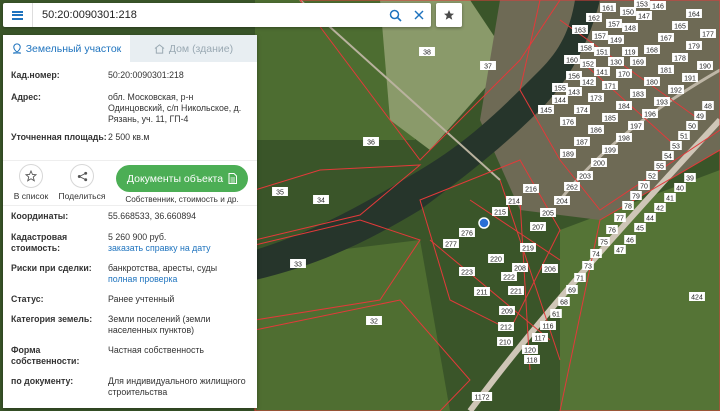 This screenshot has width=720, height=411. I want to click on plot-number-label: 76, so click(612, 230).